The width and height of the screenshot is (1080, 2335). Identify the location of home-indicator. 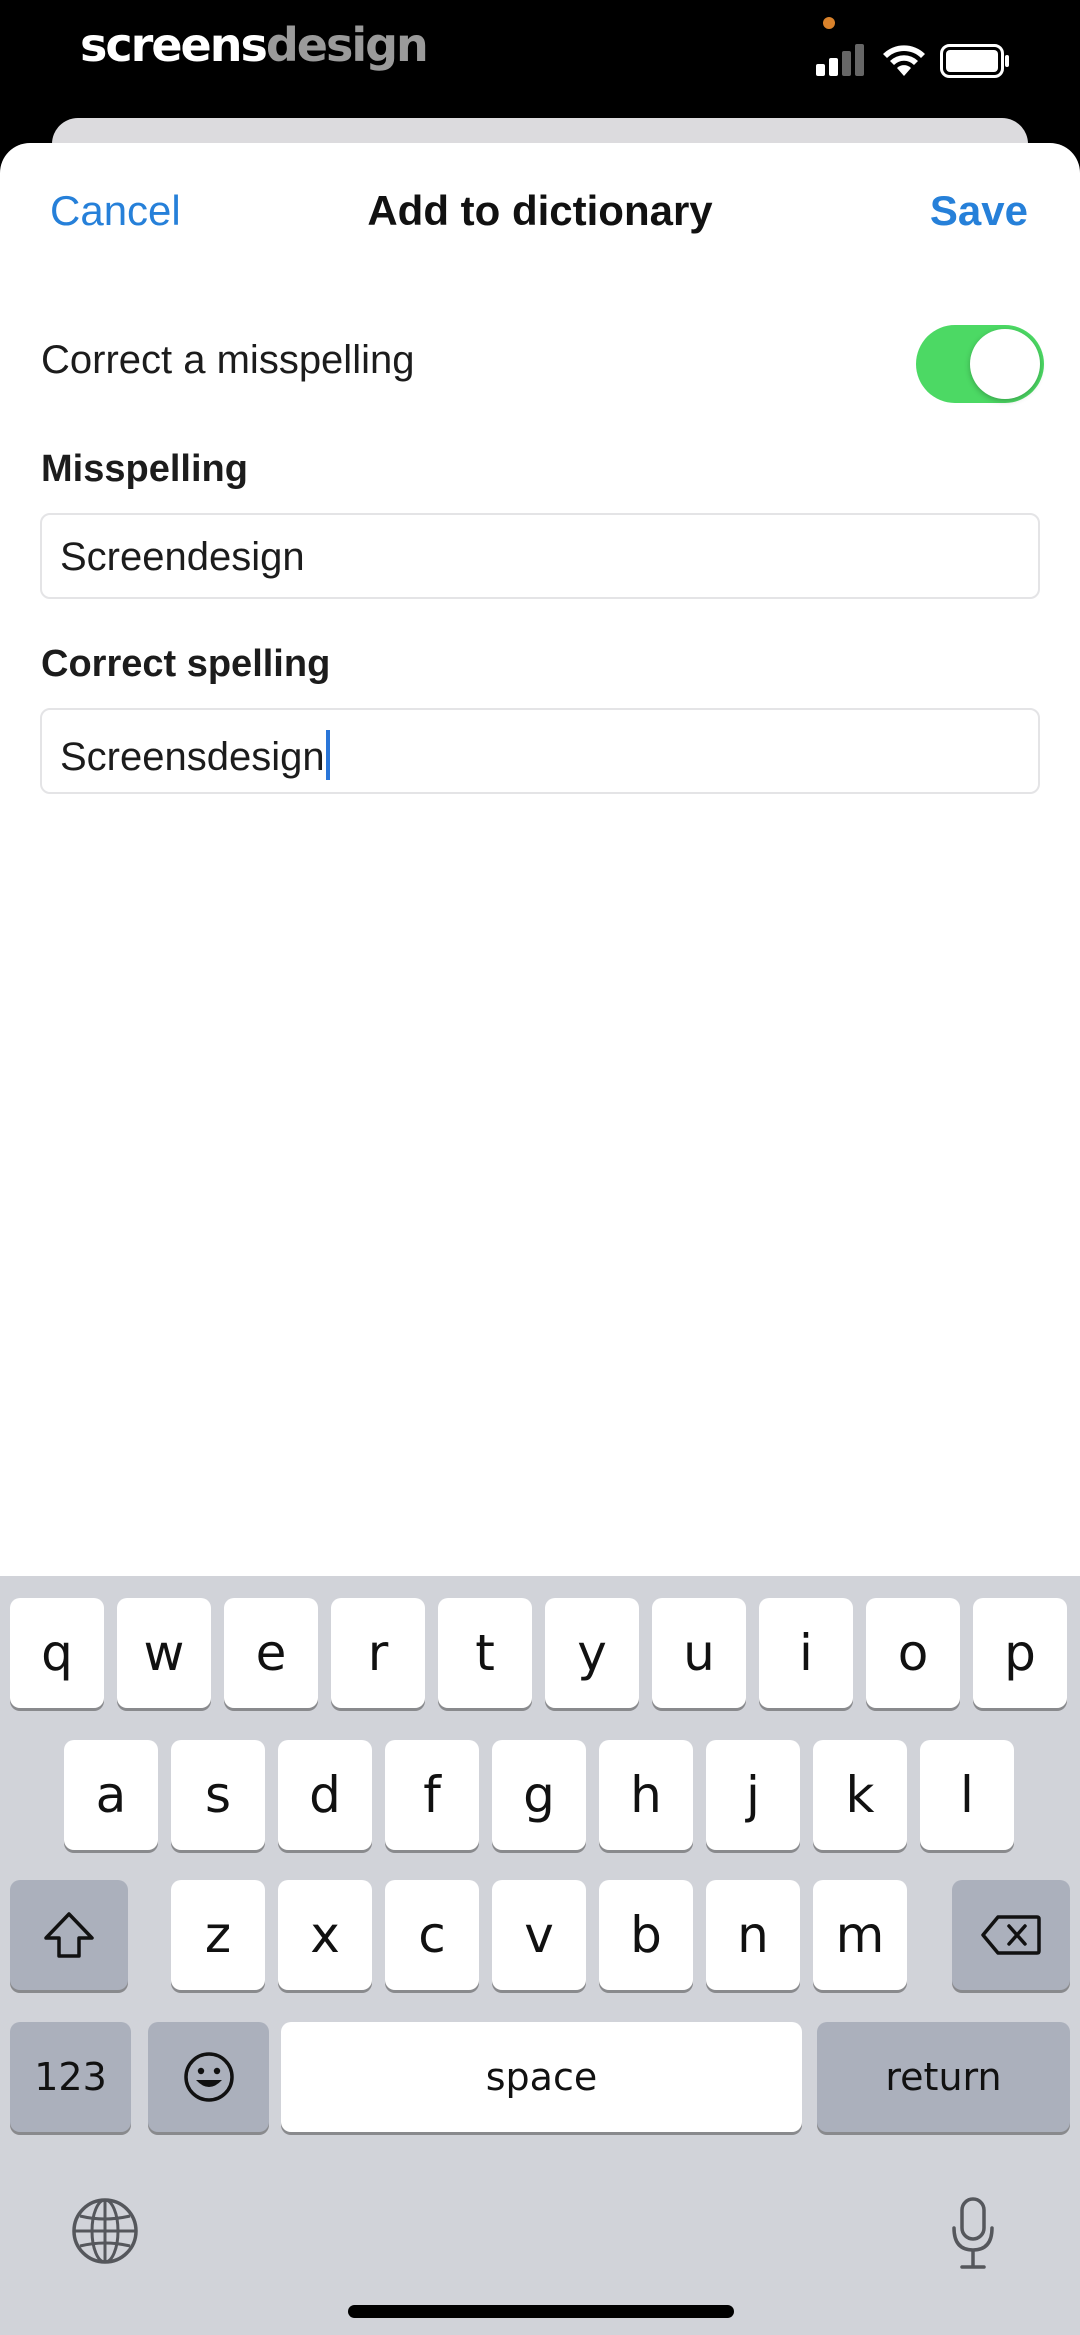
(541, 2311).